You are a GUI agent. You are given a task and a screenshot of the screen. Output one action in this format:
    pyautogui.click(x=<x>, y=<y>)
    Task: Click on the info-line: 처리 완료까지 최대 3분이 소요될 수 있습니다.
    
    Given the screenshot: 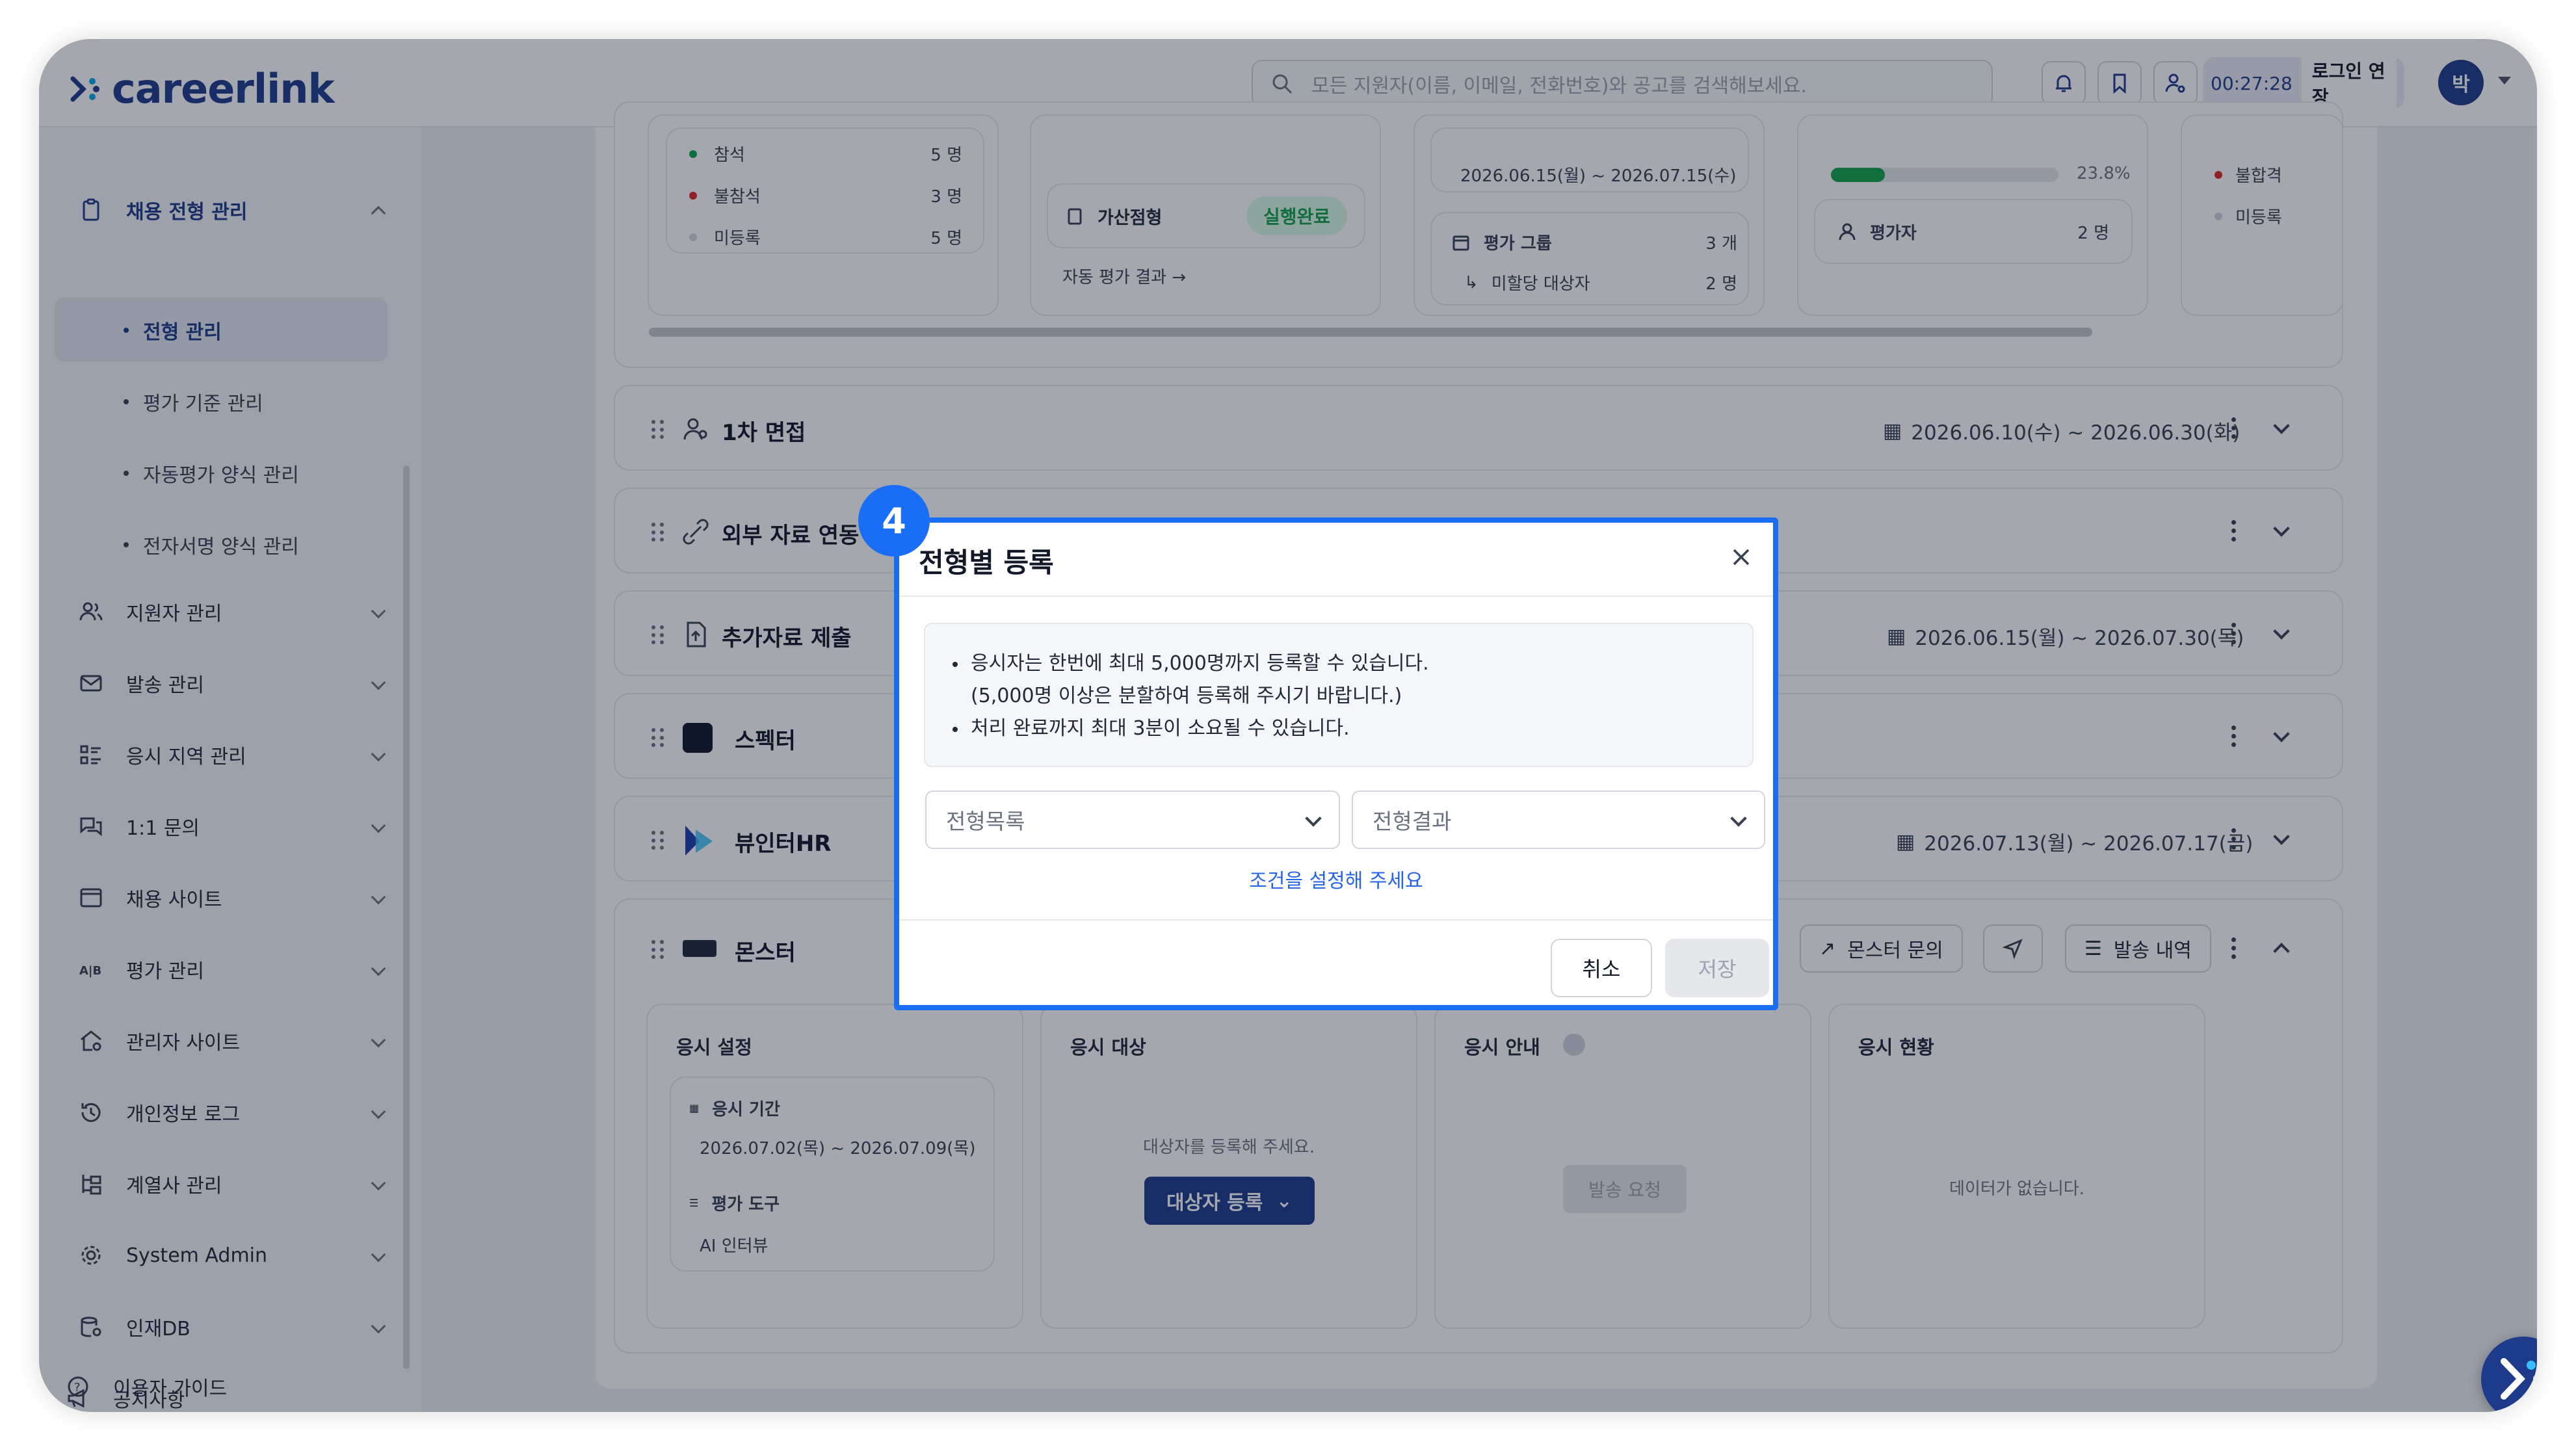 What is the action you would take?
    pyautogui.click(x=1339, y=729)
    